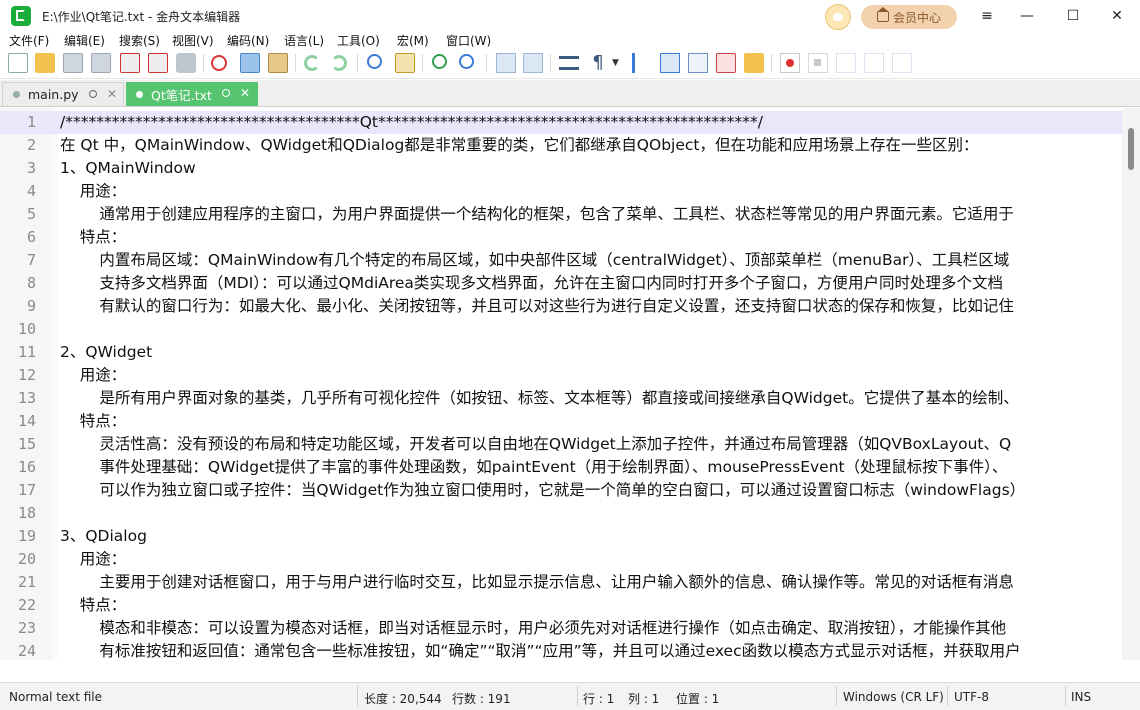 The image size is (1140, 710). I want to click on close-button: ✕, so click(1117, 16).